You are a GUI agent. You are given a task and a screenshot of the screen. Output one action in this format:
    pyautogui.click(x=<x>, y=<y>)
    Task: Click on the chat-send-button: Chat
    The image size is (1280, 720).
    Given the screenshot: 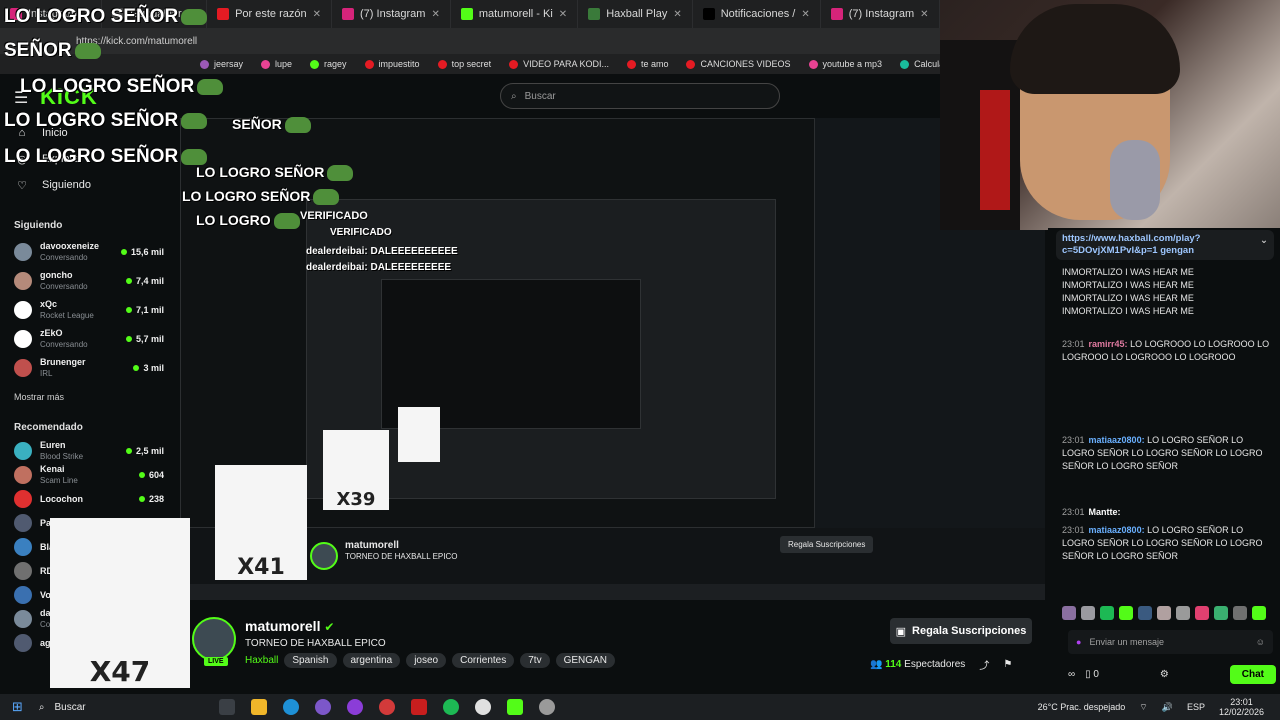 What is the action you would take?
    pyautogui.click(x=1252, y=674)
    